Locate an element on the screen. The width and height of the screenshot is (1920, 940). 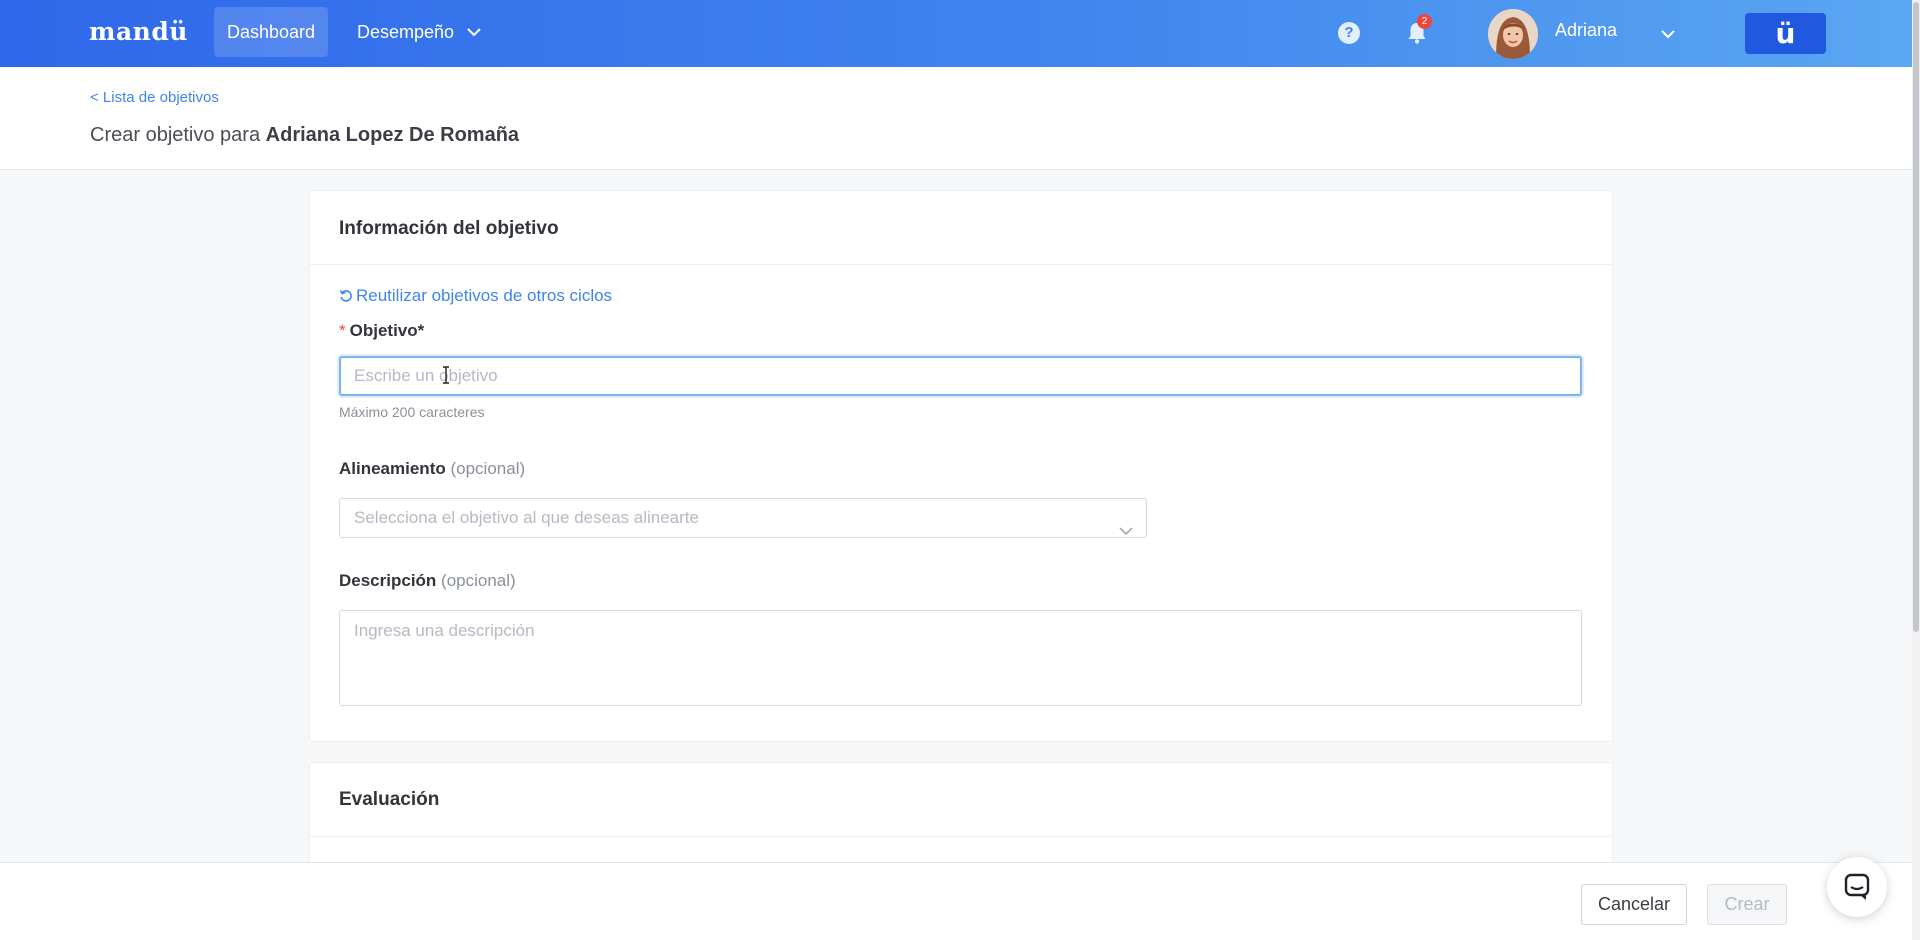
objective-label-text: Objetivo* is located at coordinates (387, 330).